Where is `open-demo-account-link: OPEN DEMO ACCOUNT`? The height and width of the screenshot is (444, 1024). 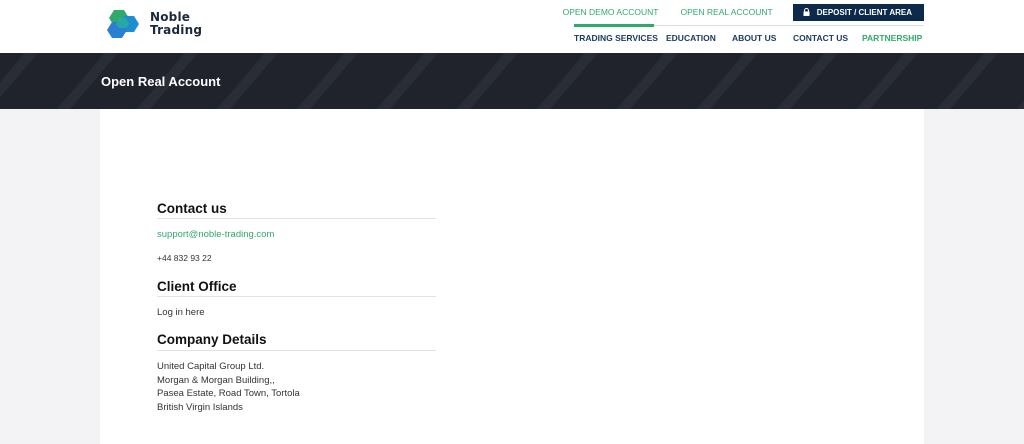 open-demo-account-link: OPEN DEMO ACCOUNT is located at coordinates (611, 12).